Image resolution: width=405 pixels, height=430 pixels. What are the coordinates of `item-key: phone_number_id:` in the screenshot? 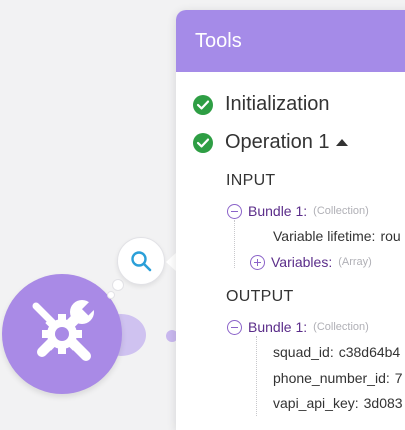 It's located at (331, 378).